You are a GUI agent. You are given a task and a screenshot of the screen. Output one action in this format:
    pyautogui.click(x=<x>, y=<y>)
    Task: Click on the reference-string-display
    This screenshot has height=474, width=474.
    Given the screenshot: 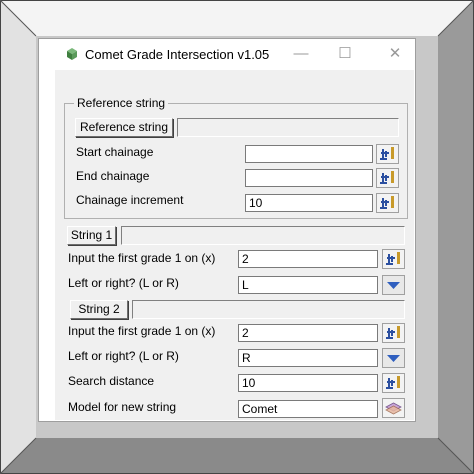 What is the action you would take?
    pyautogui.click(x=288, y=127)
    